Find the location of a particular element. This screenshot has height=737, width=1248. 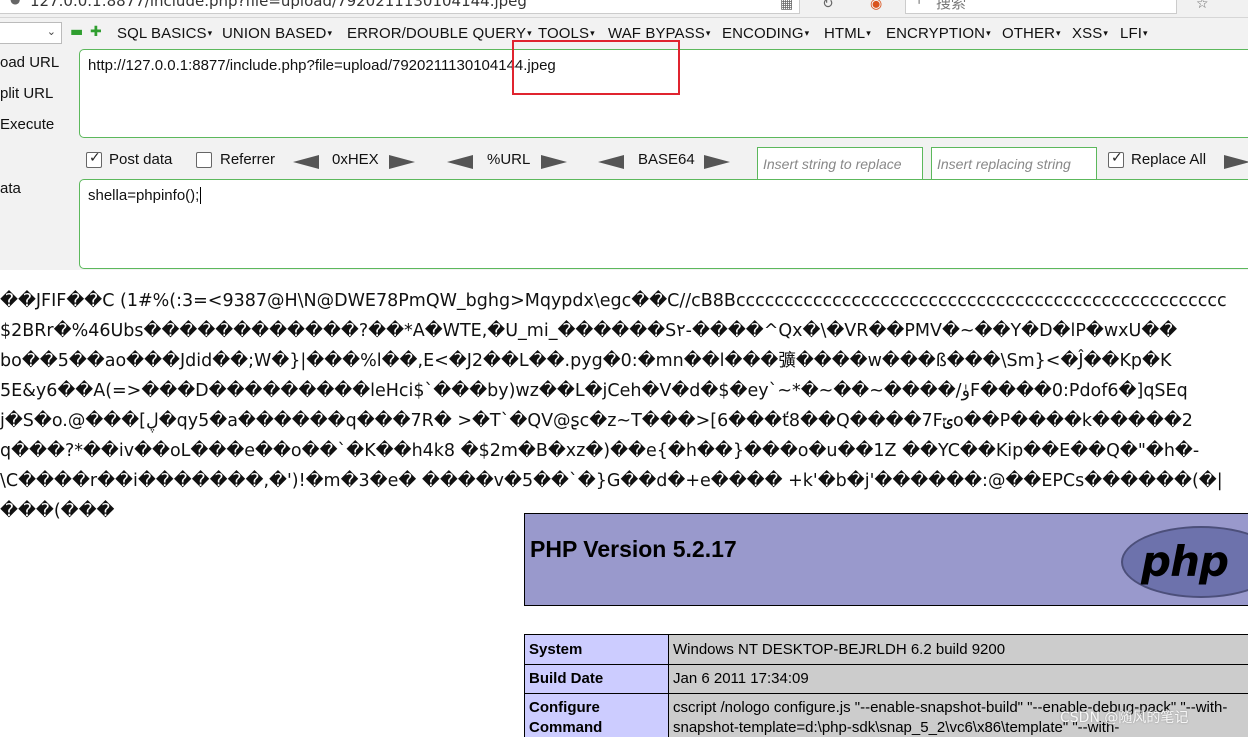

php-version-title: PHP Version 5.2.17 is located at coordinates (633, 549).